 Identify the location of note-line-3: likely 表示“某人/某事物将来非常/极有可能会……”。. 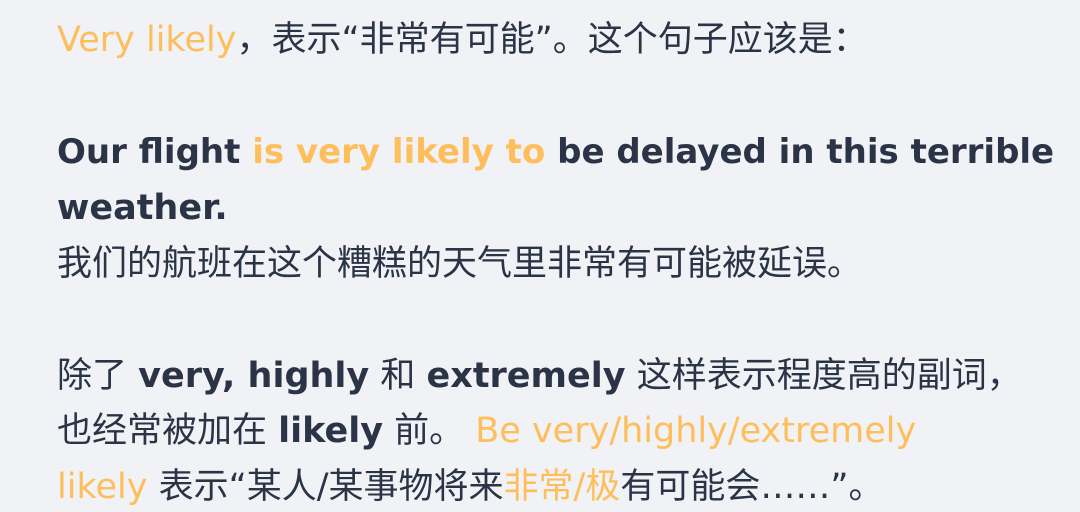
(470, 485).